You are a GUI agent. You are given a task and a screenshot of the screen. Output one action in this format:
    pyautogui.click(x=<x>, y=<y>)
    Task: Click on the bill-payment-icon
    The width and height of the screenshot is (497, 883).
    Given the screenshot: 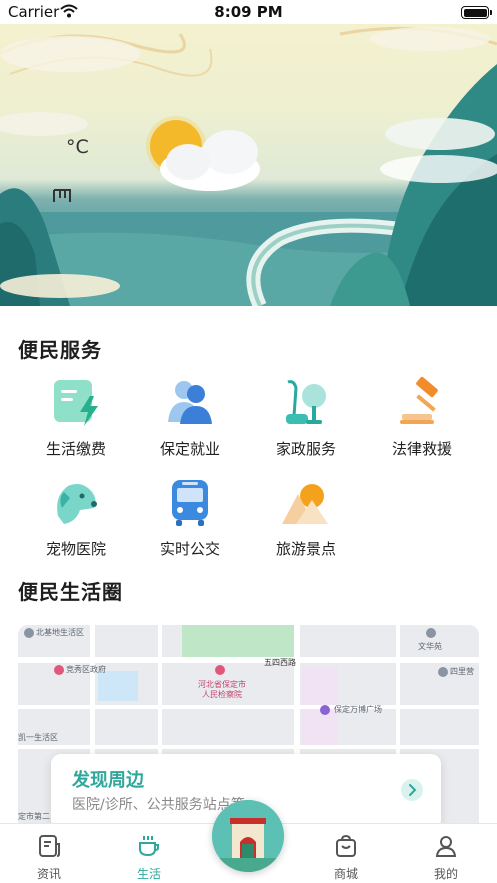 What is the action you would take?
    pyautogui.click(x=76, y=402)
    